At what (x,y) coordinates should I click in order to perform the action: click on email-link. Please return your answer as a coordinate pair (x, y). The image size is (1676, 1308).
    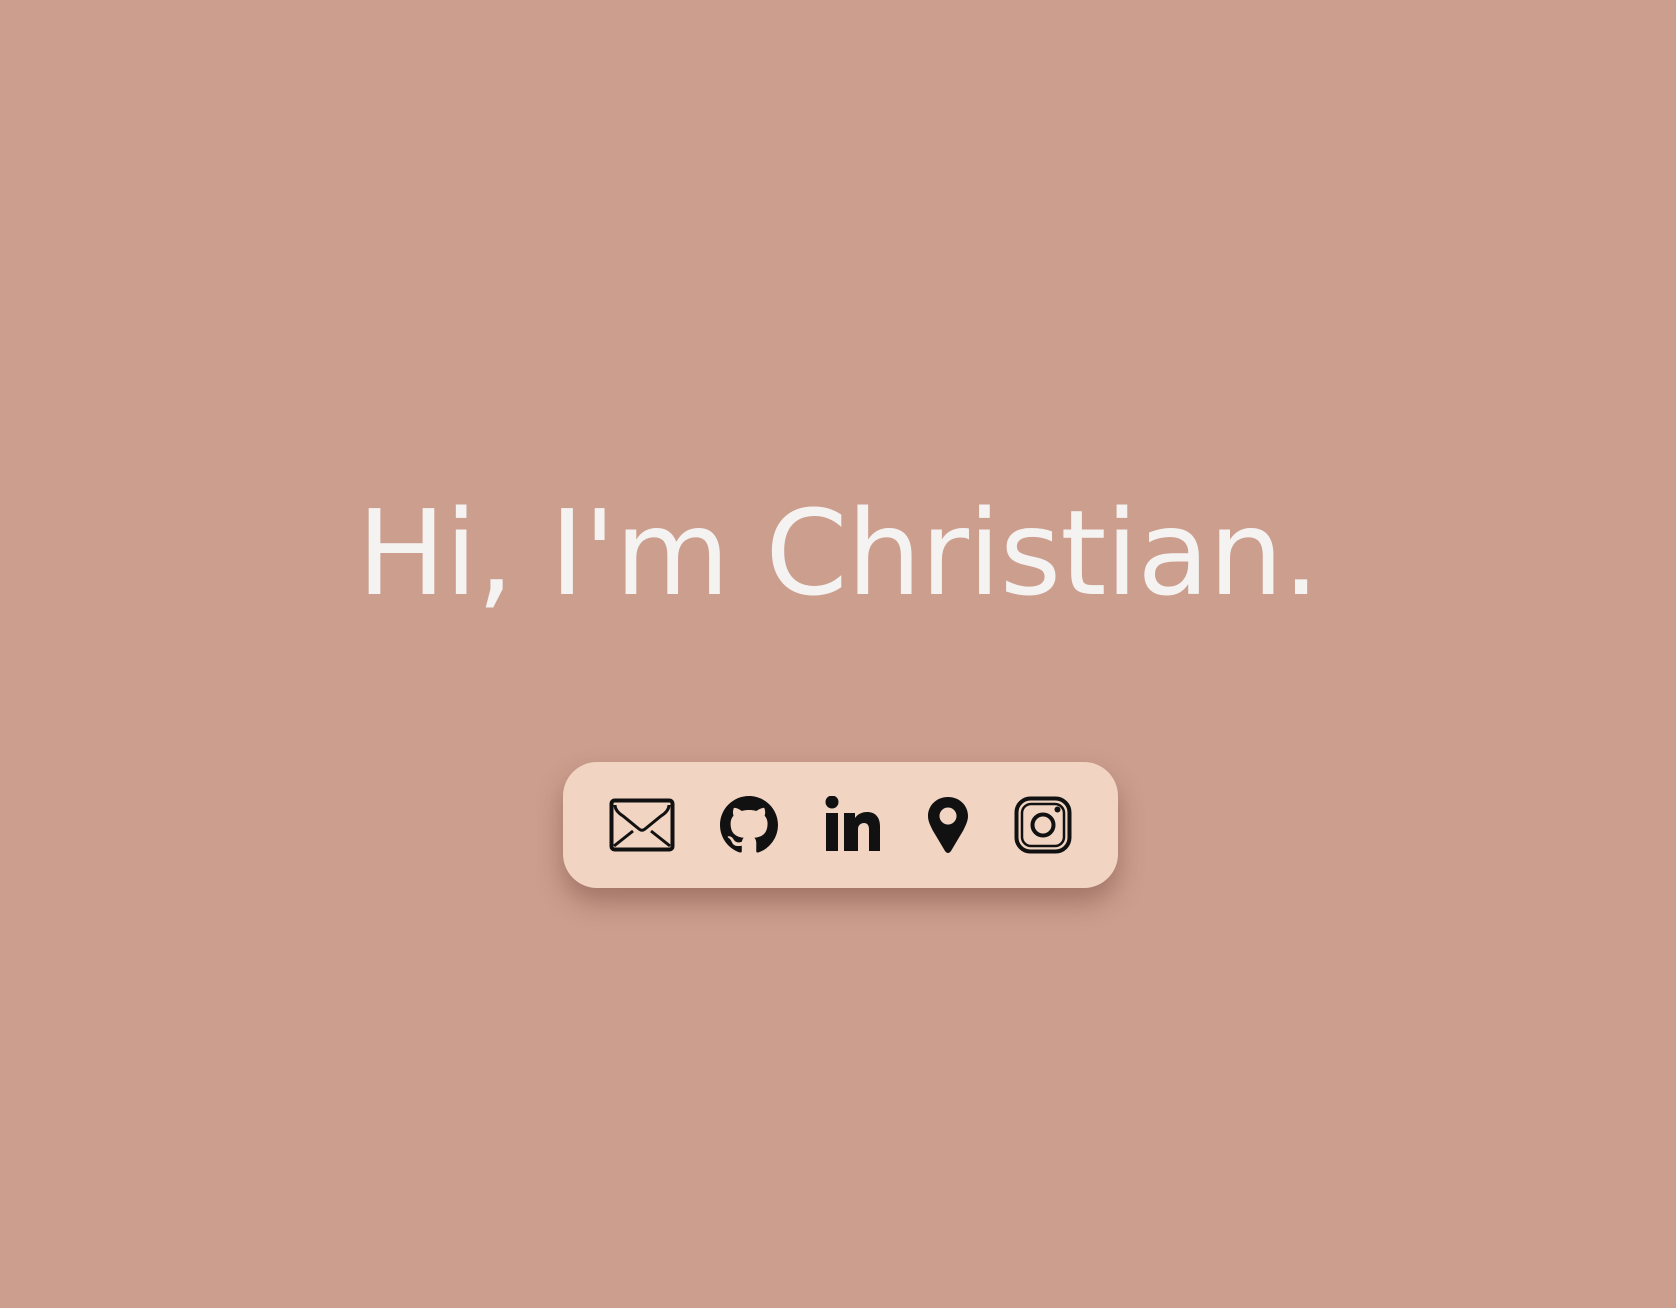
    Looking at the image, I should click on (642, 825).